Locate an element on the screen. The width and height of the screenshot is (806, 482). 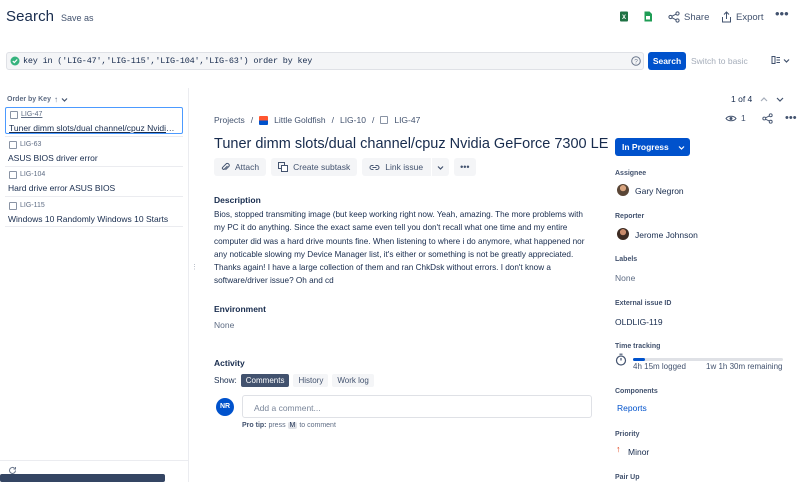
sort-ascending-icon: ↑ is located at coordinates (55, 99).